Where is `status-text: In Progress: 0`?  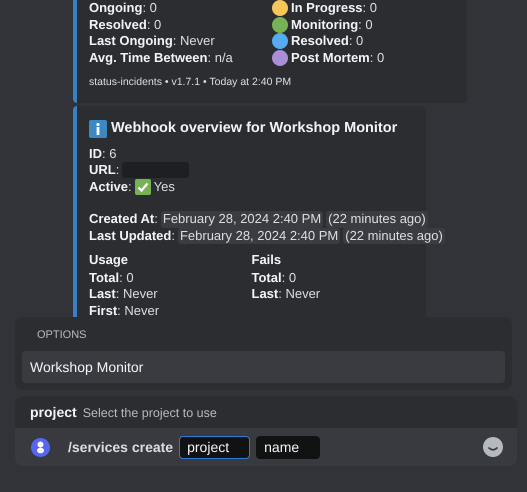 status-text: In Progress: 0 is located at coordinates (334, 8).